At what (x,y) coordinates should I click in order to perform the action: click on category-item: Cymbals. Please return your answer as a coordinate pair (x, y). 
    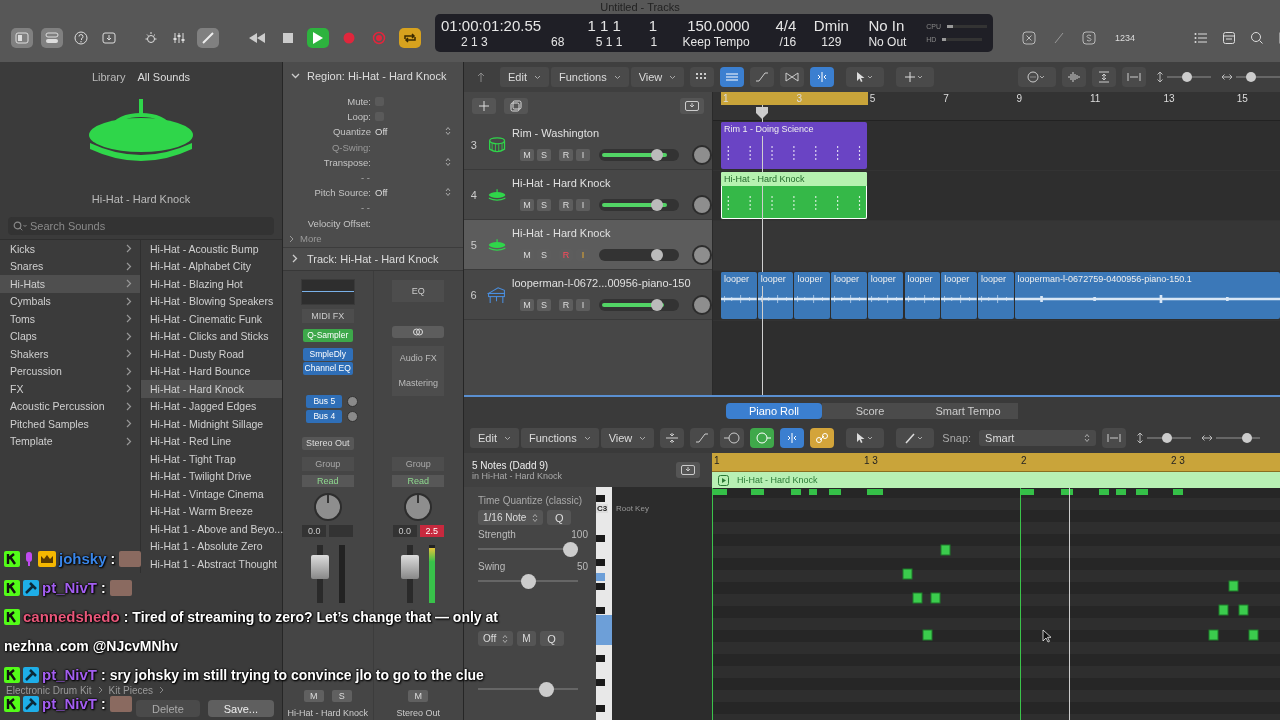
    Looking at the image, I should click on (70, 301).